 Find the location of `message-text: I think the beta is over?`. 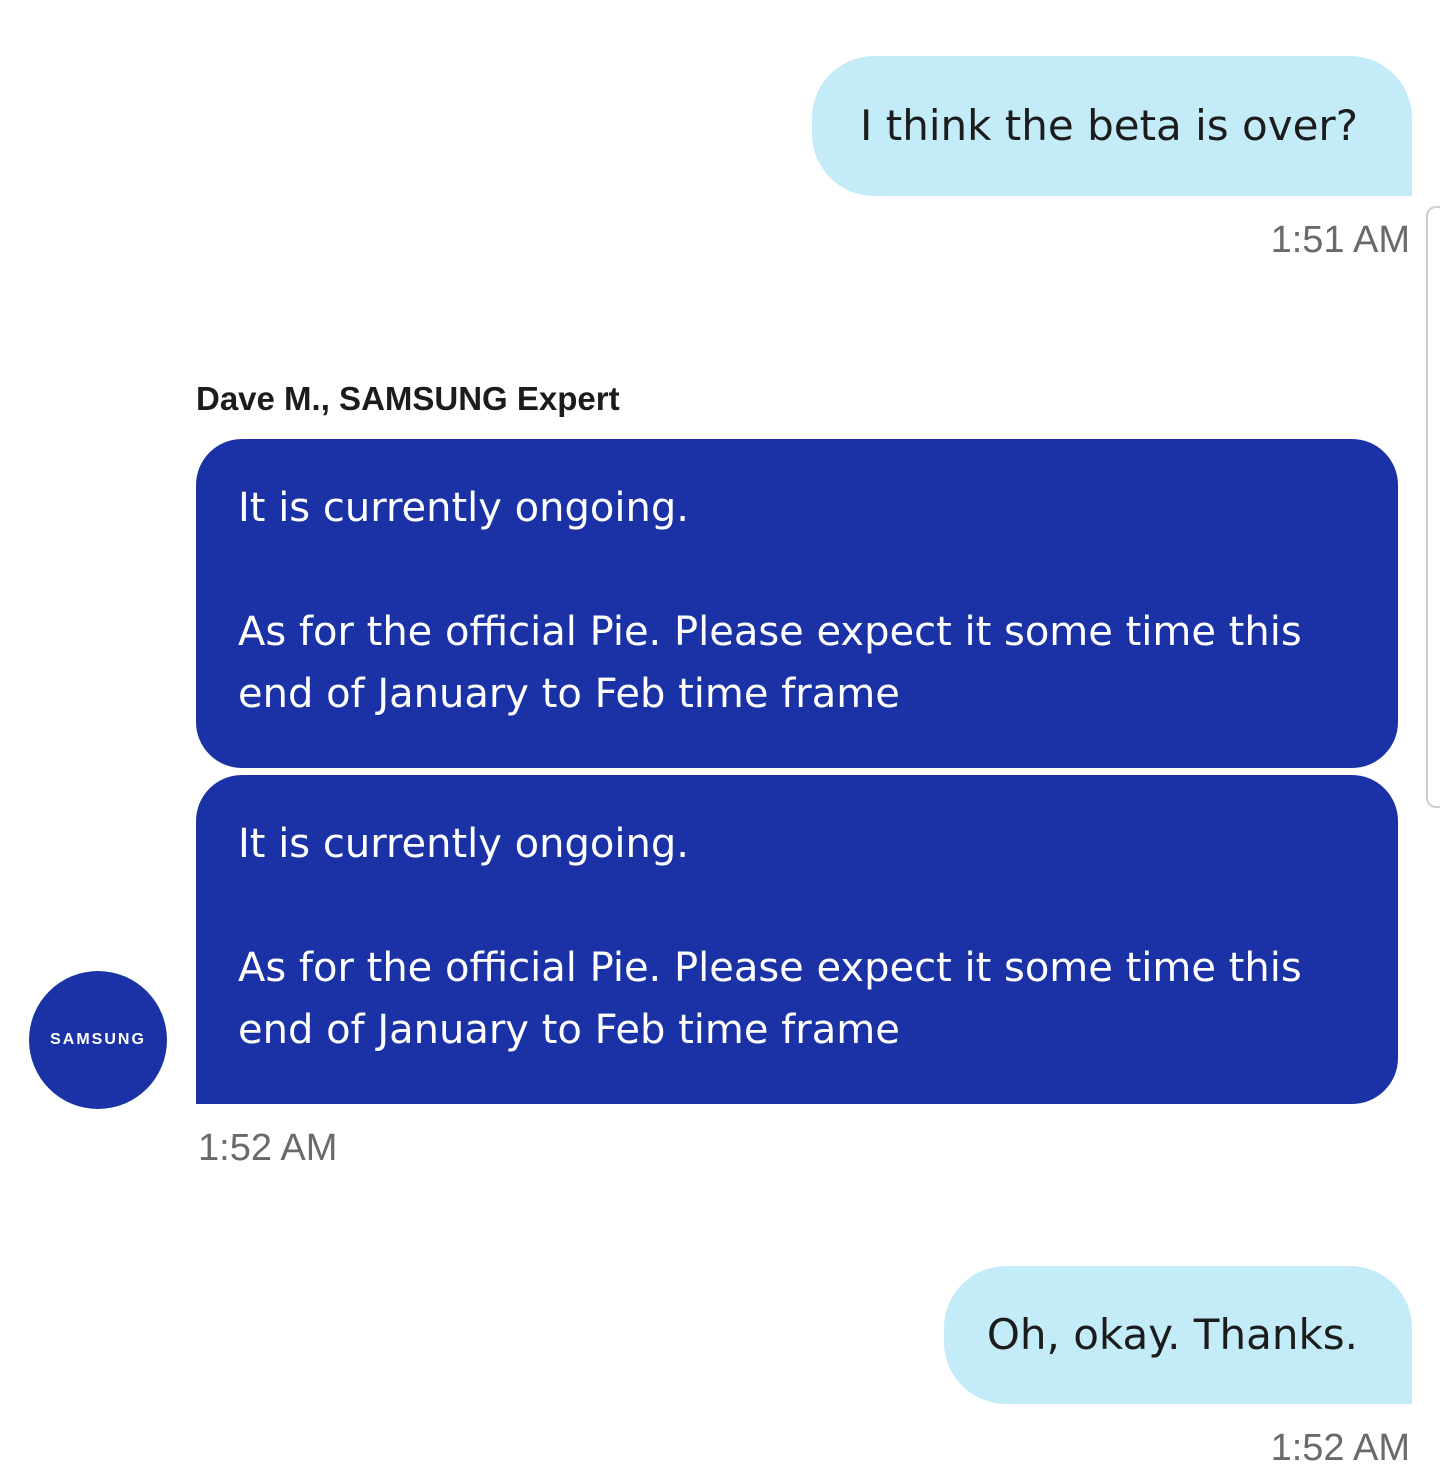

message-text: I think the beta is over? is located at coordinates (1109, 125).